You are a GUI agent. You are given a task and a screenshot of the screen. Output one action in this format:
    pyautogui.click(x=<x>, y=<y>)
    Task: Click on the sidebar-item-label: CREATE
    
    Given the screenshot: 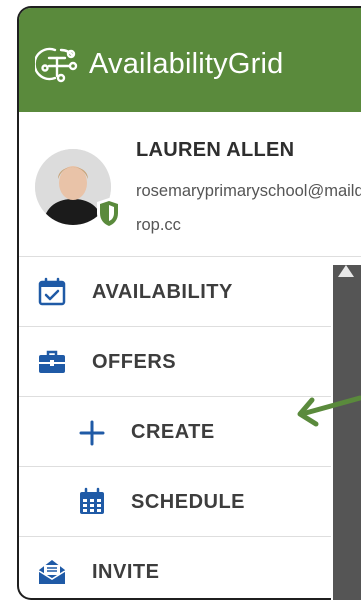 What is the action you would take?
    pyautogui.click(x=173, y=432)
    